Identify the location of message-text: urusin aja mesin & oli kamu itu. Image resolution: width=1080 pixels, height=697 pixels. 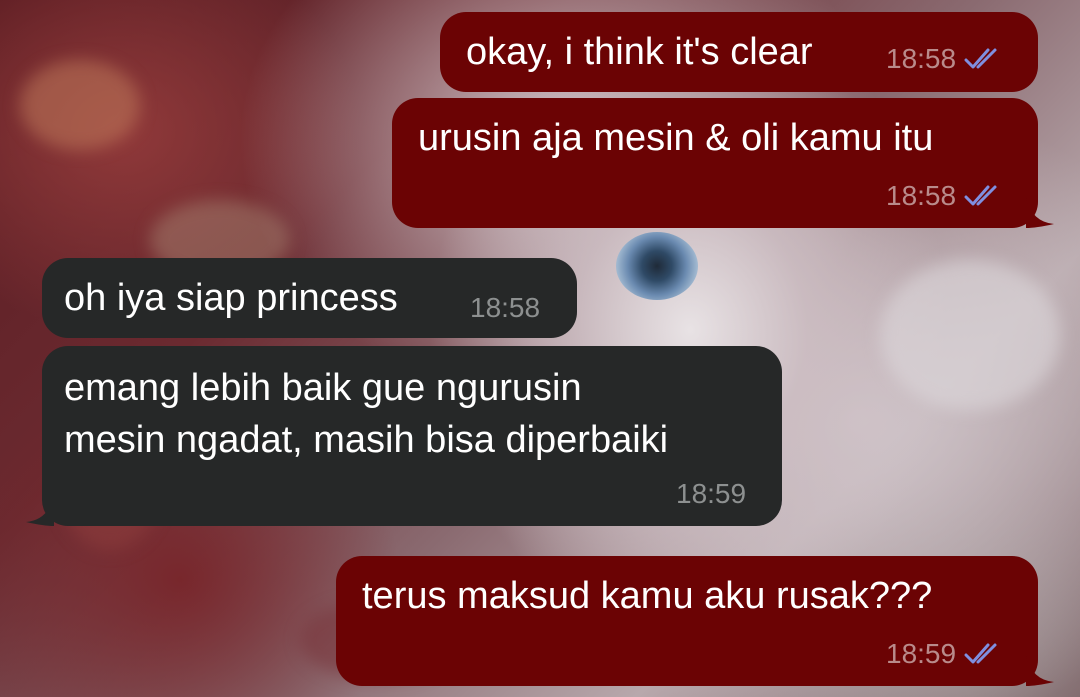
(676, 138).